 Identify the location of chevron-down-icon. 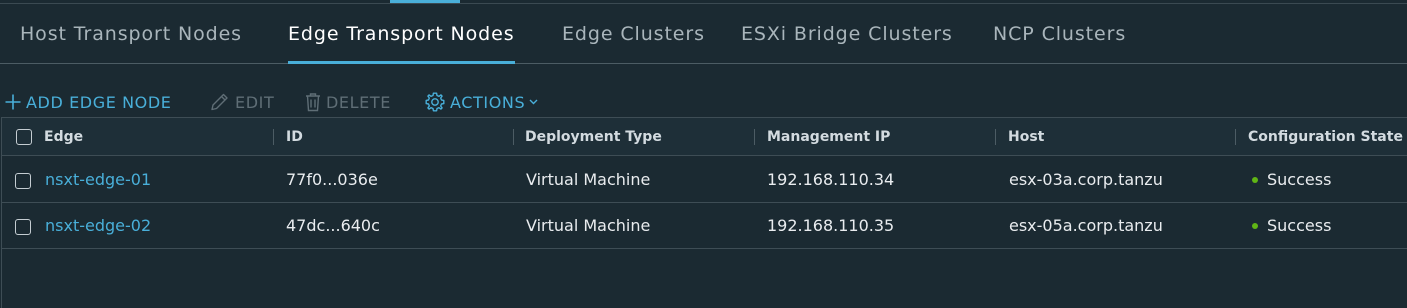
(533, 102).